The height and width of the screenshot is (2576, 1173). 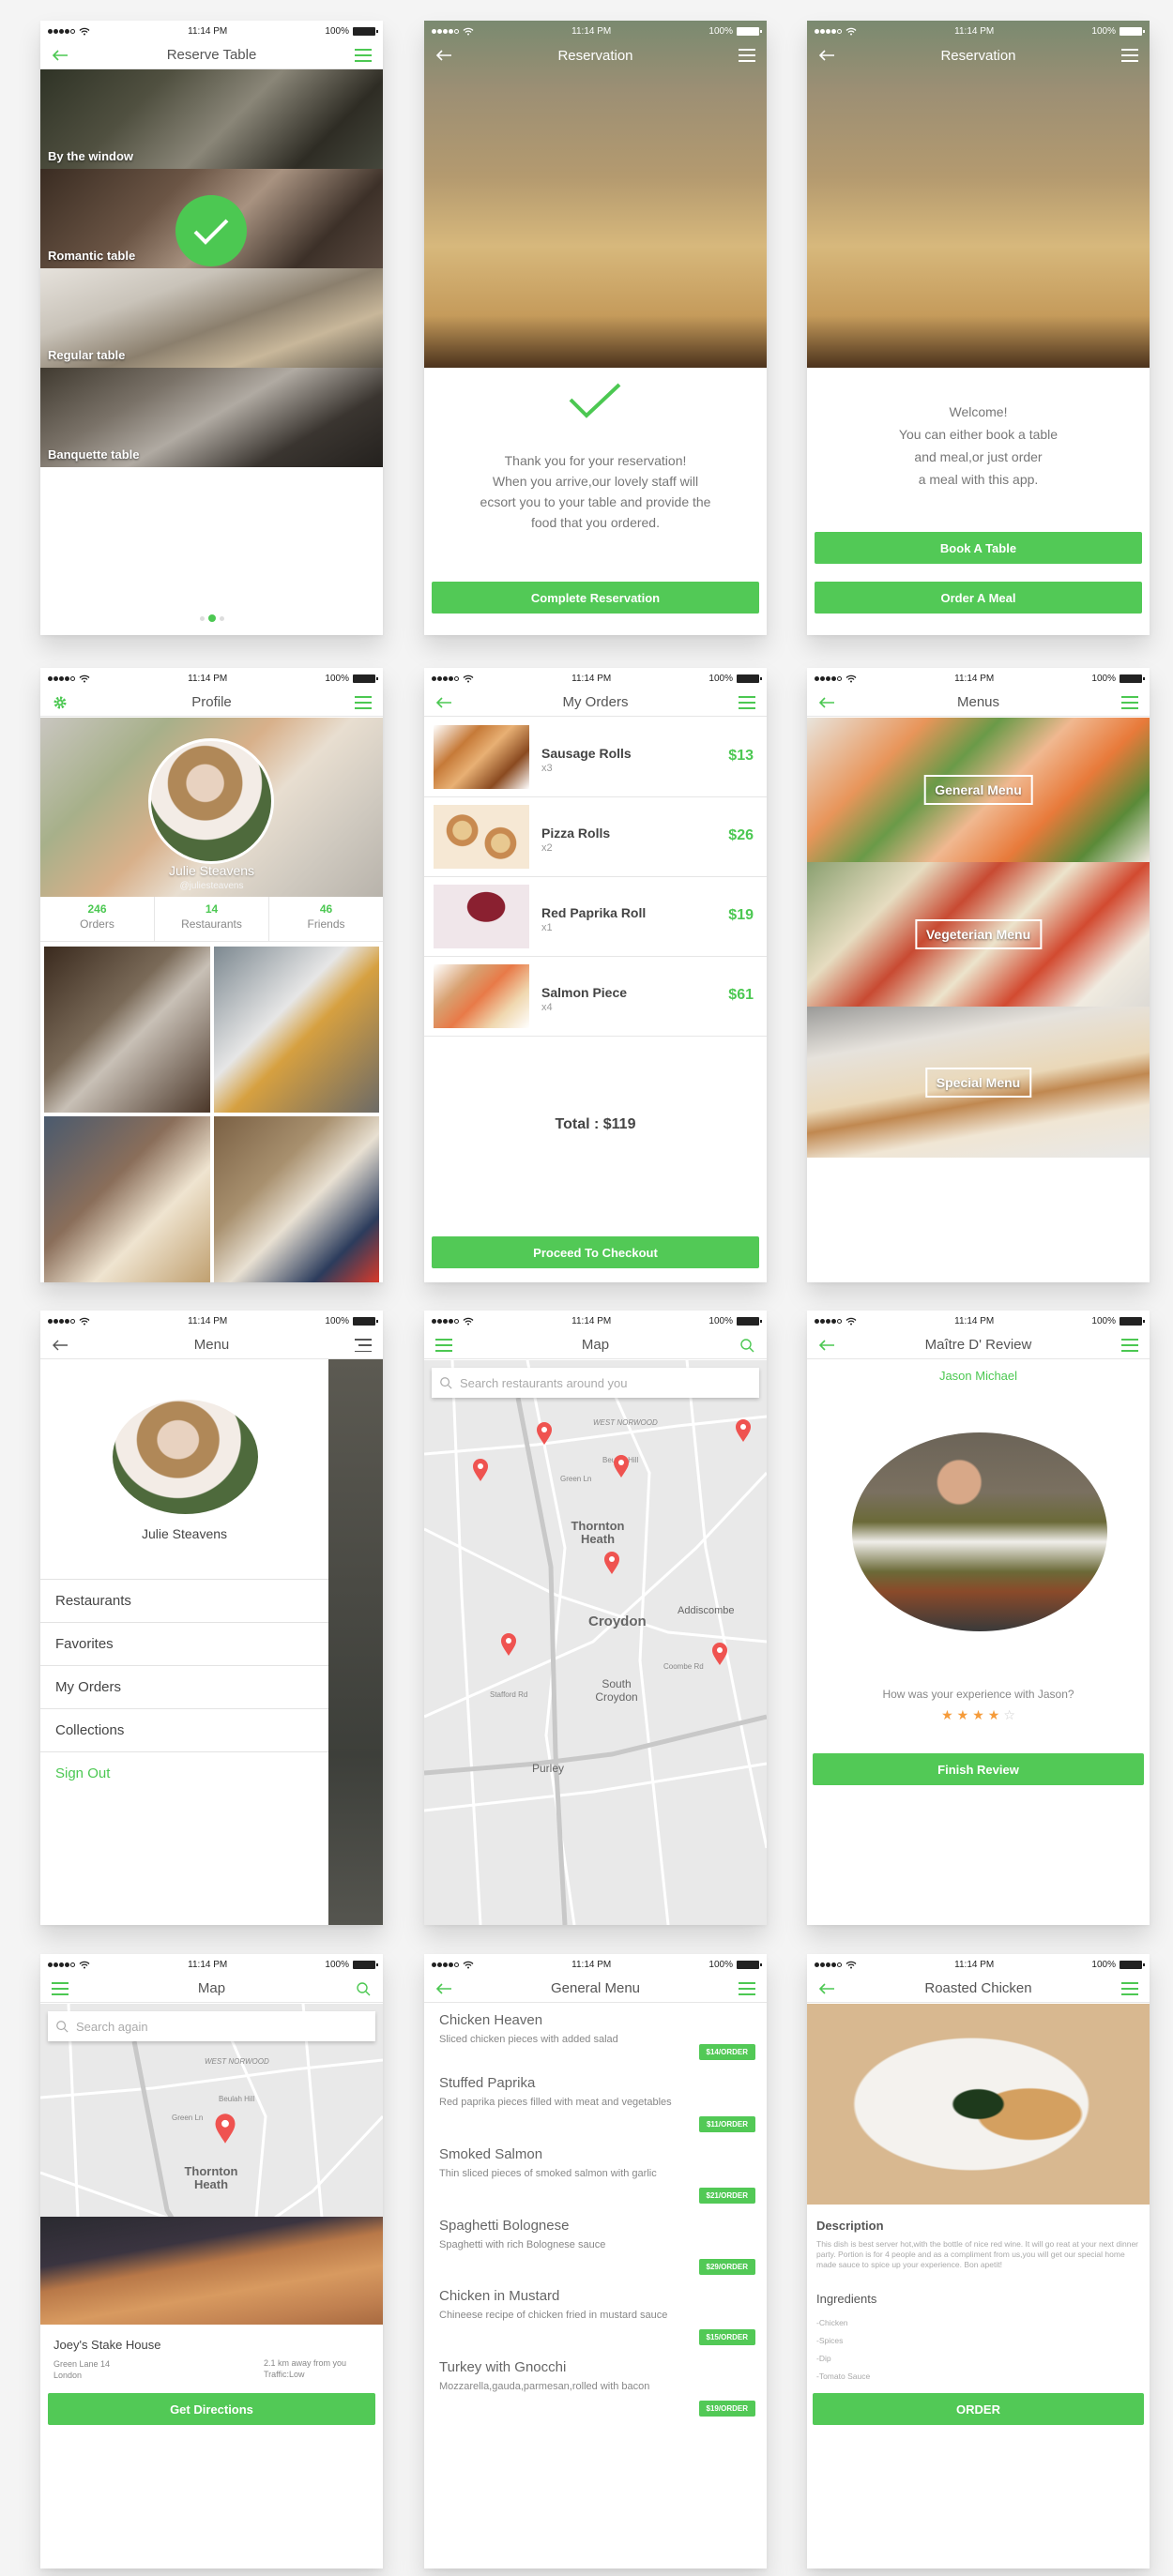 I want to click on book-table-button: Book A Table, so click(x=979, y=548).